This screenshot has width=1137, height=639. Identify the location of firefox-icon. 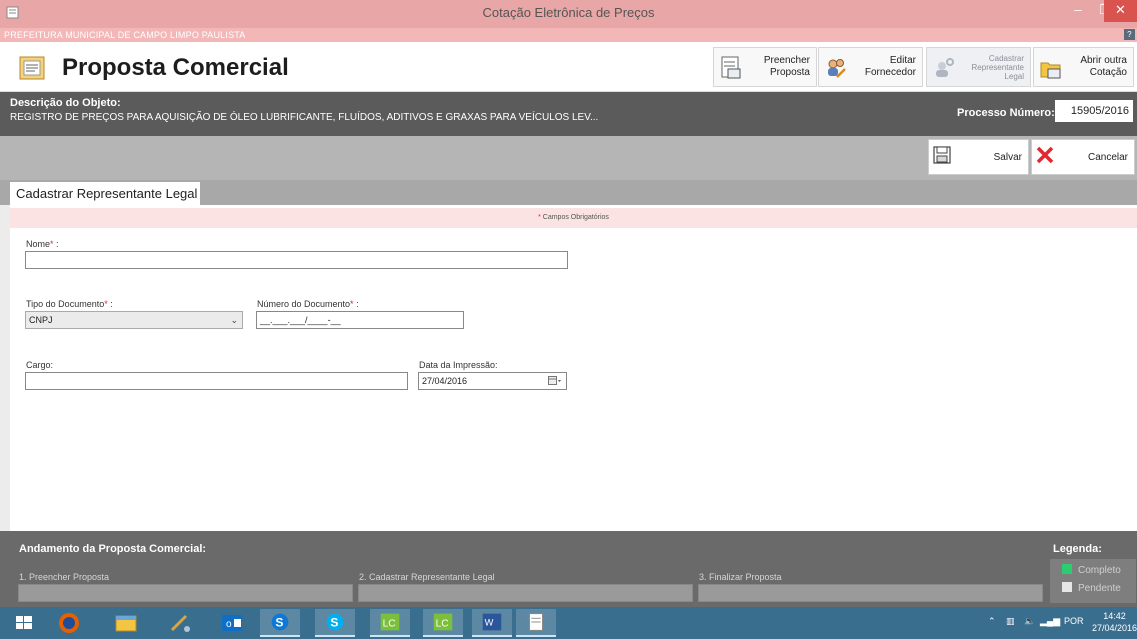
(69, 623).